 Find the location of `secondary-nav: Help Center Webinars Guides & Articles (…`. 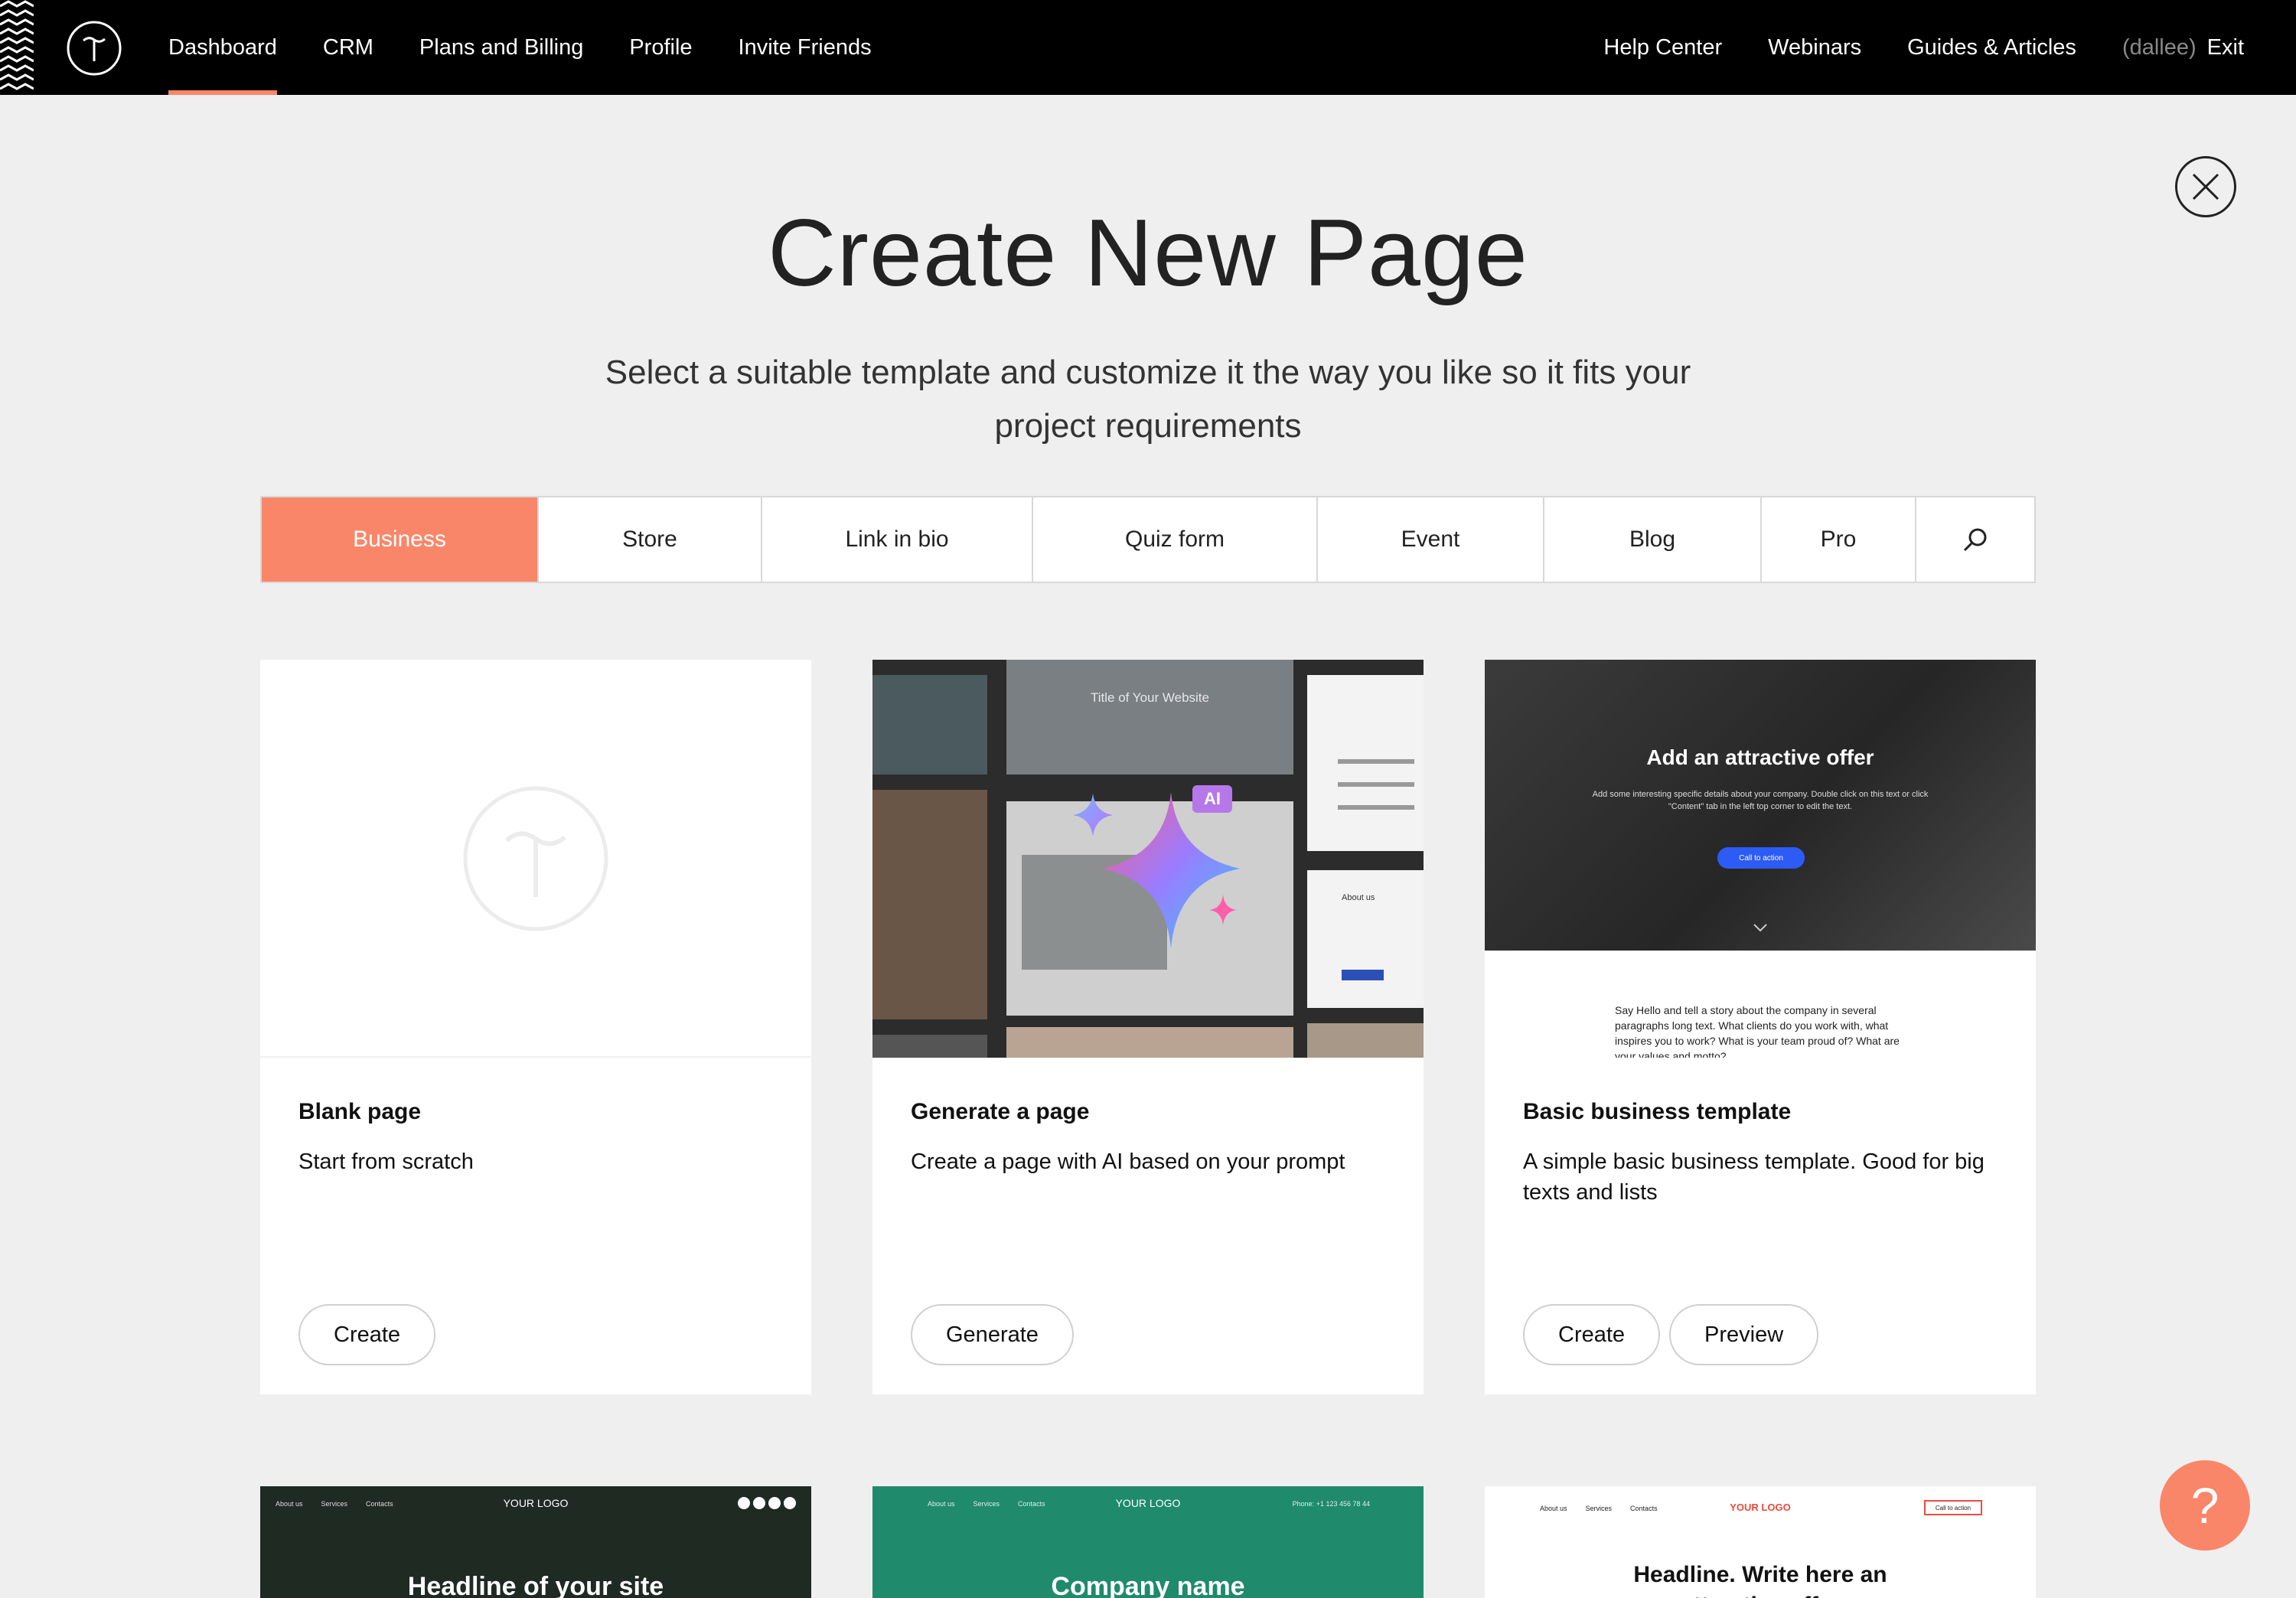

secondary-nav: Help Center Webinars Guides & Articles (… is located at coordinates (1900, 47).